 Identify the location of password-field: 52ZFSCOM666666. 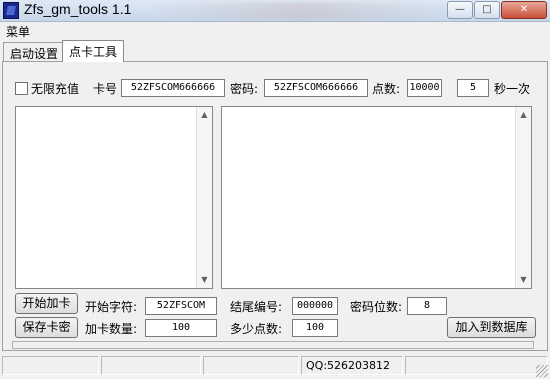
(316, 88).